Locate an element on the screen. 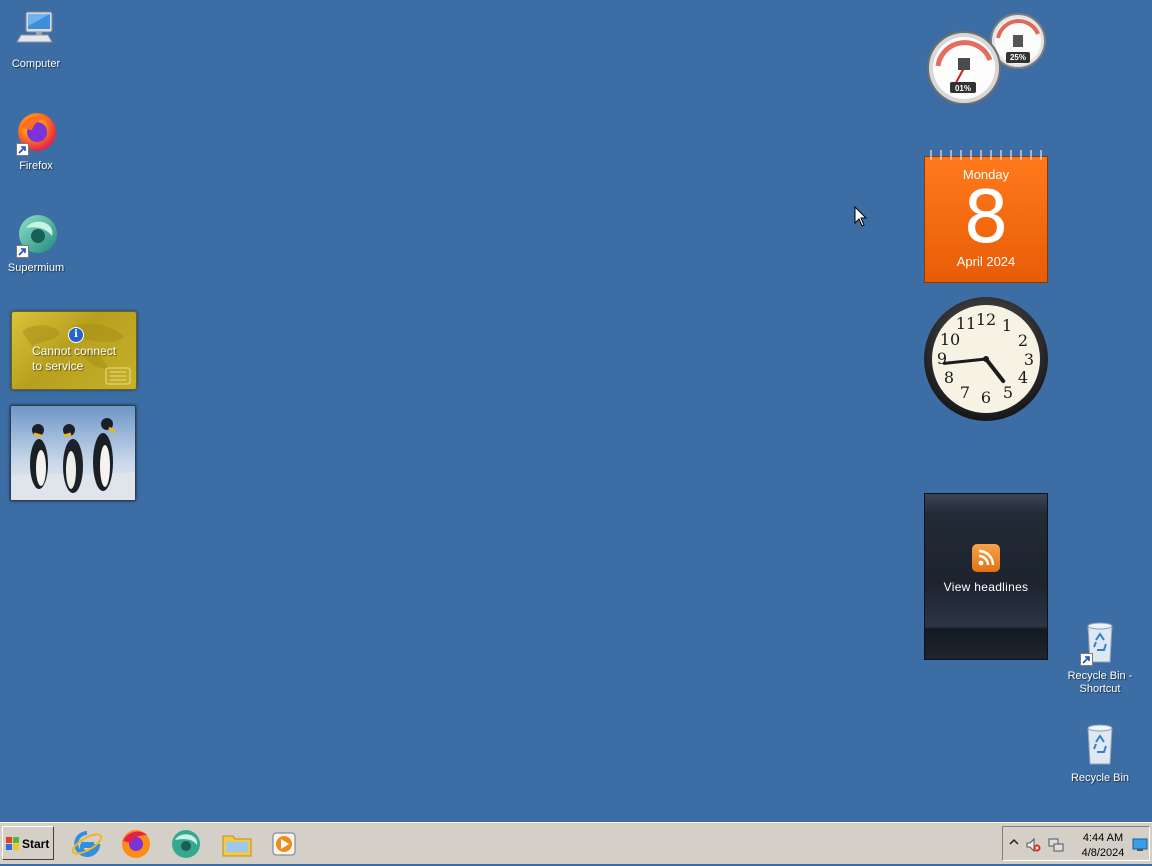  cpu-usage: 01% is located at coordinates (962, 88).